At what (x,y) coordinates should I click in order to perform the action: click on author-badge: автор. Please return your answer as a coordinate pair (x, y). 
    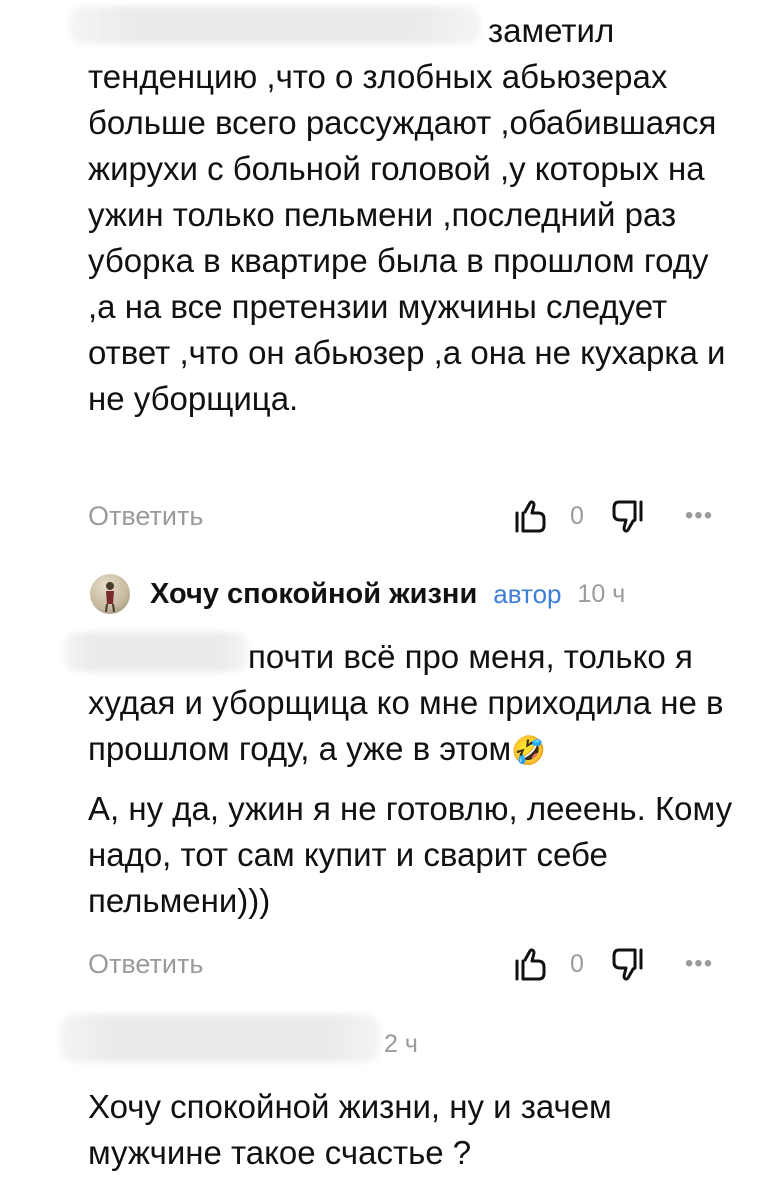
    Looking at the image, I should click on (527, 593).